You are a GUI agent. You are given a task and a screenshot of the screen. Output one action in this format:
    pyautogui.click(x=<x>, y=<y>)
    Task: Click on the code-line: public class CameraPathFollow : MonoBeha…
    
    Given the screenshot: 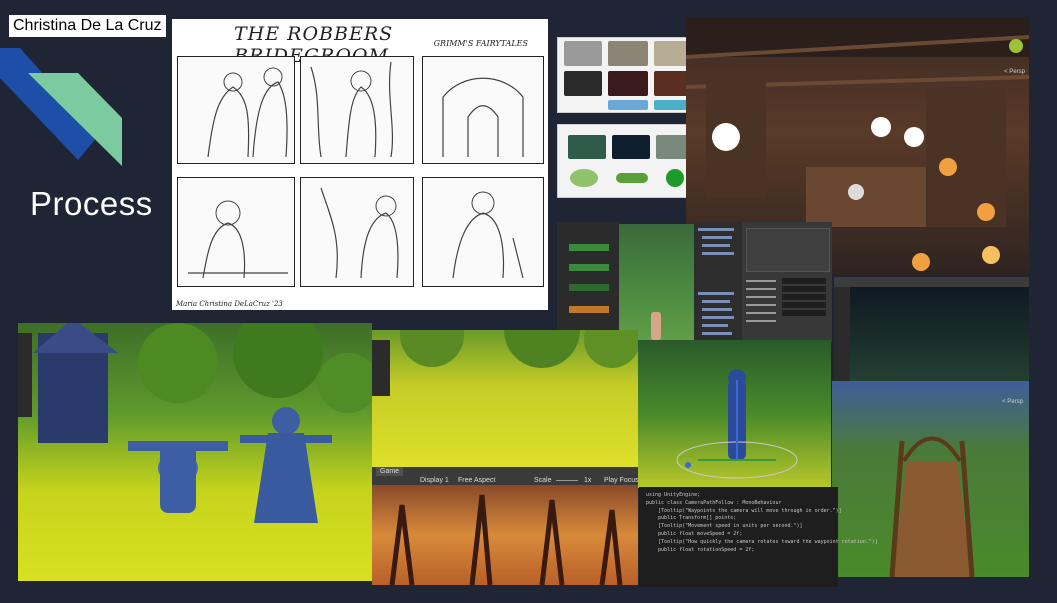 What is the action you would take?
    pyautogui.click(x=714, y=502)
    